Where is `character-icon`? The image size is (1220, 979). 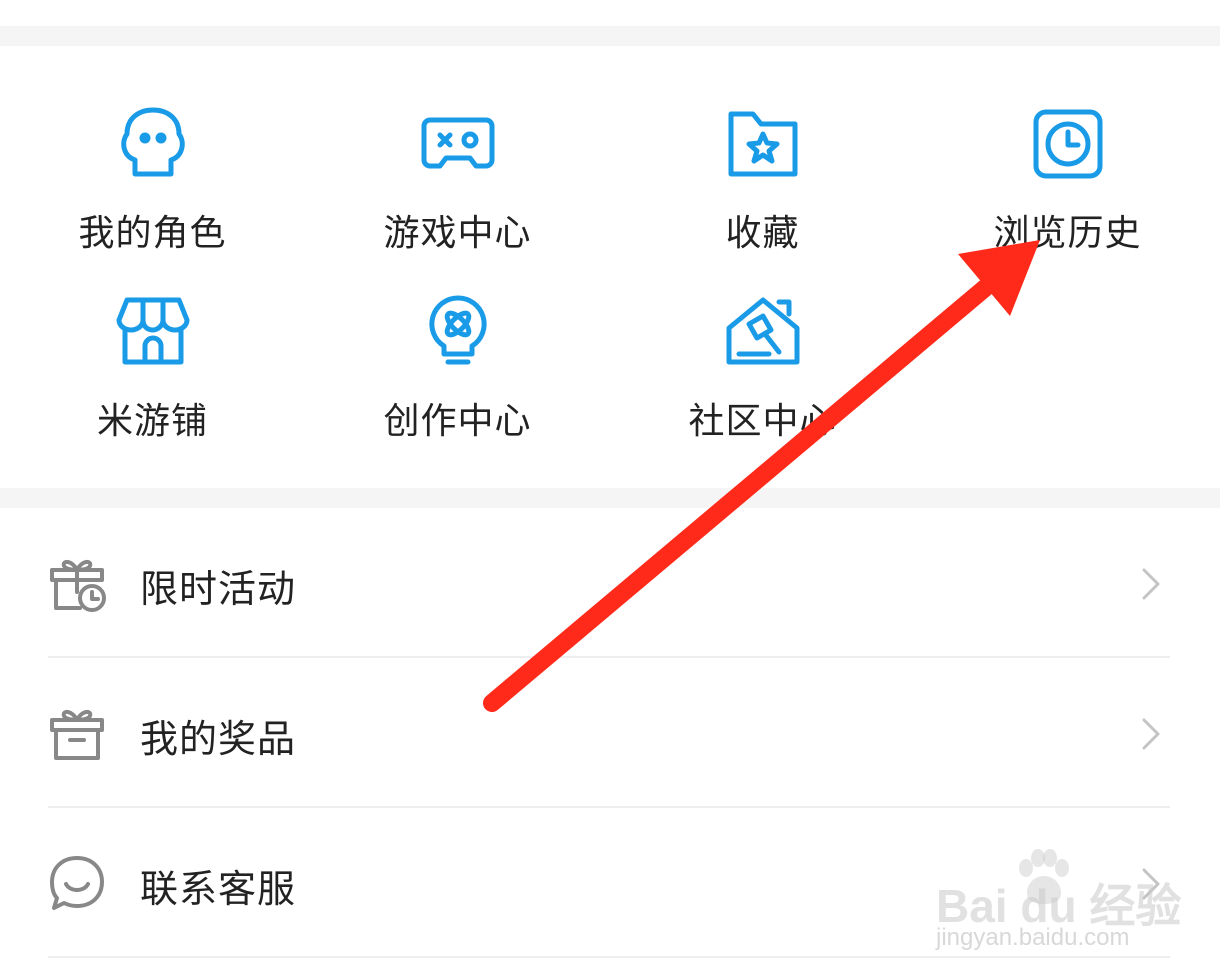
character-icon is located at coordinates (153, 144).